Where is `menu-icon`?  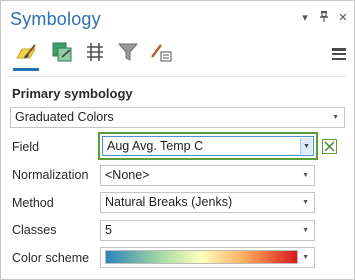 menu-icon is located at coordinates (339, 54).